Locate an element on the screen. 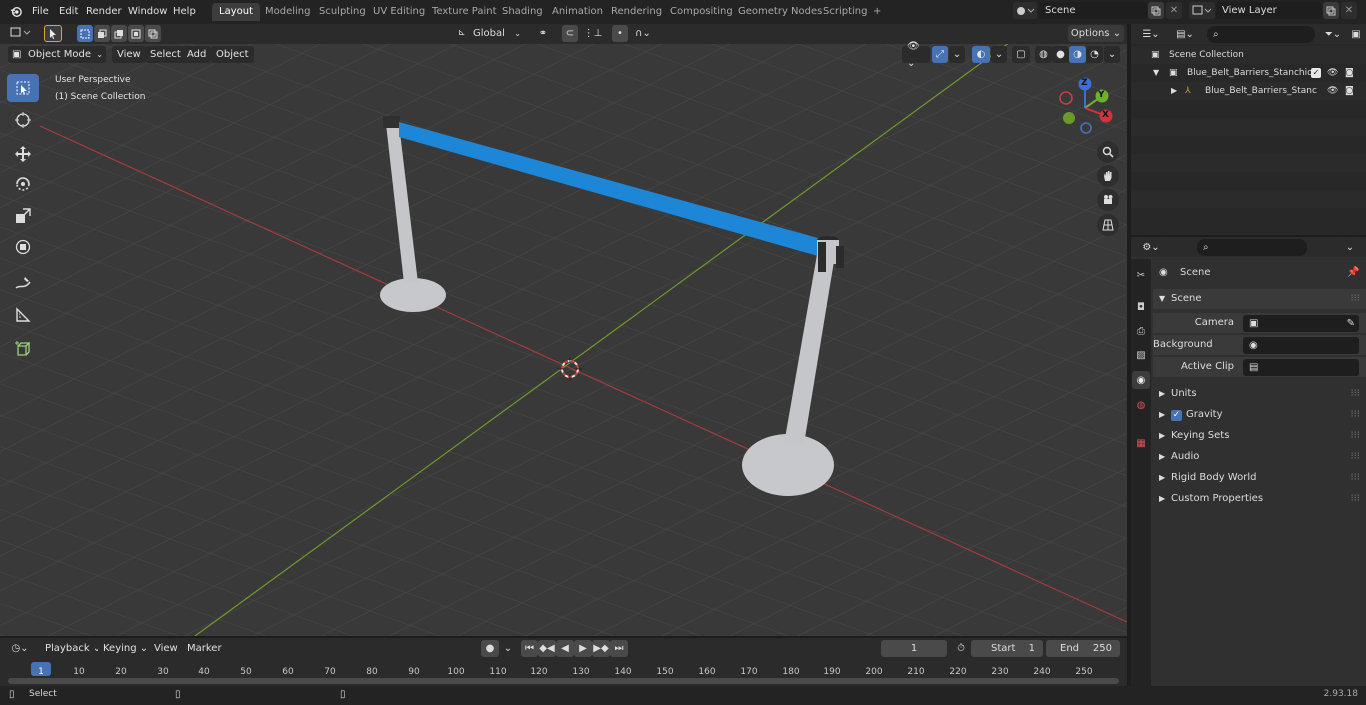 The height and width of the screenshot is (705, 1366). background-scene-field: ◉ is located at coordinates (1301, 345).